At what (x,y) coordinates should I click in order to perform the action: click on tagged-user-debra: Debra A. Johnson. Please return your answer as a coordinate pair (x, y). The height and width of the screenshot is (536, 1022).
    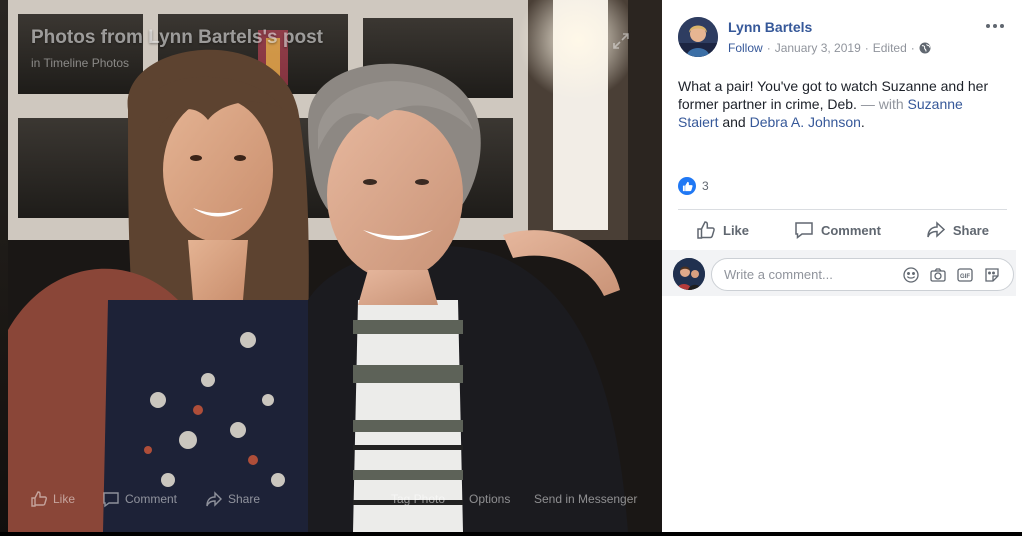
    Looking at the image, I should click on (805, 122).